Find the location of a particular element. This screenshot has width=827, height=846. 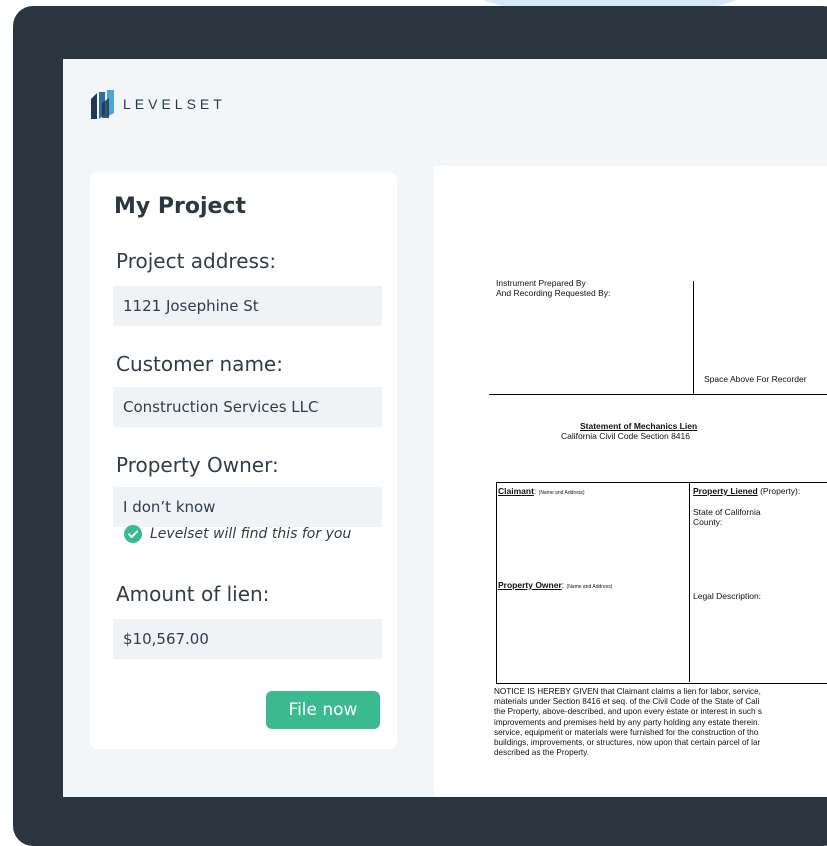

property-liened-heading: Property Liened (Property): is located at coordinates (747, 491).